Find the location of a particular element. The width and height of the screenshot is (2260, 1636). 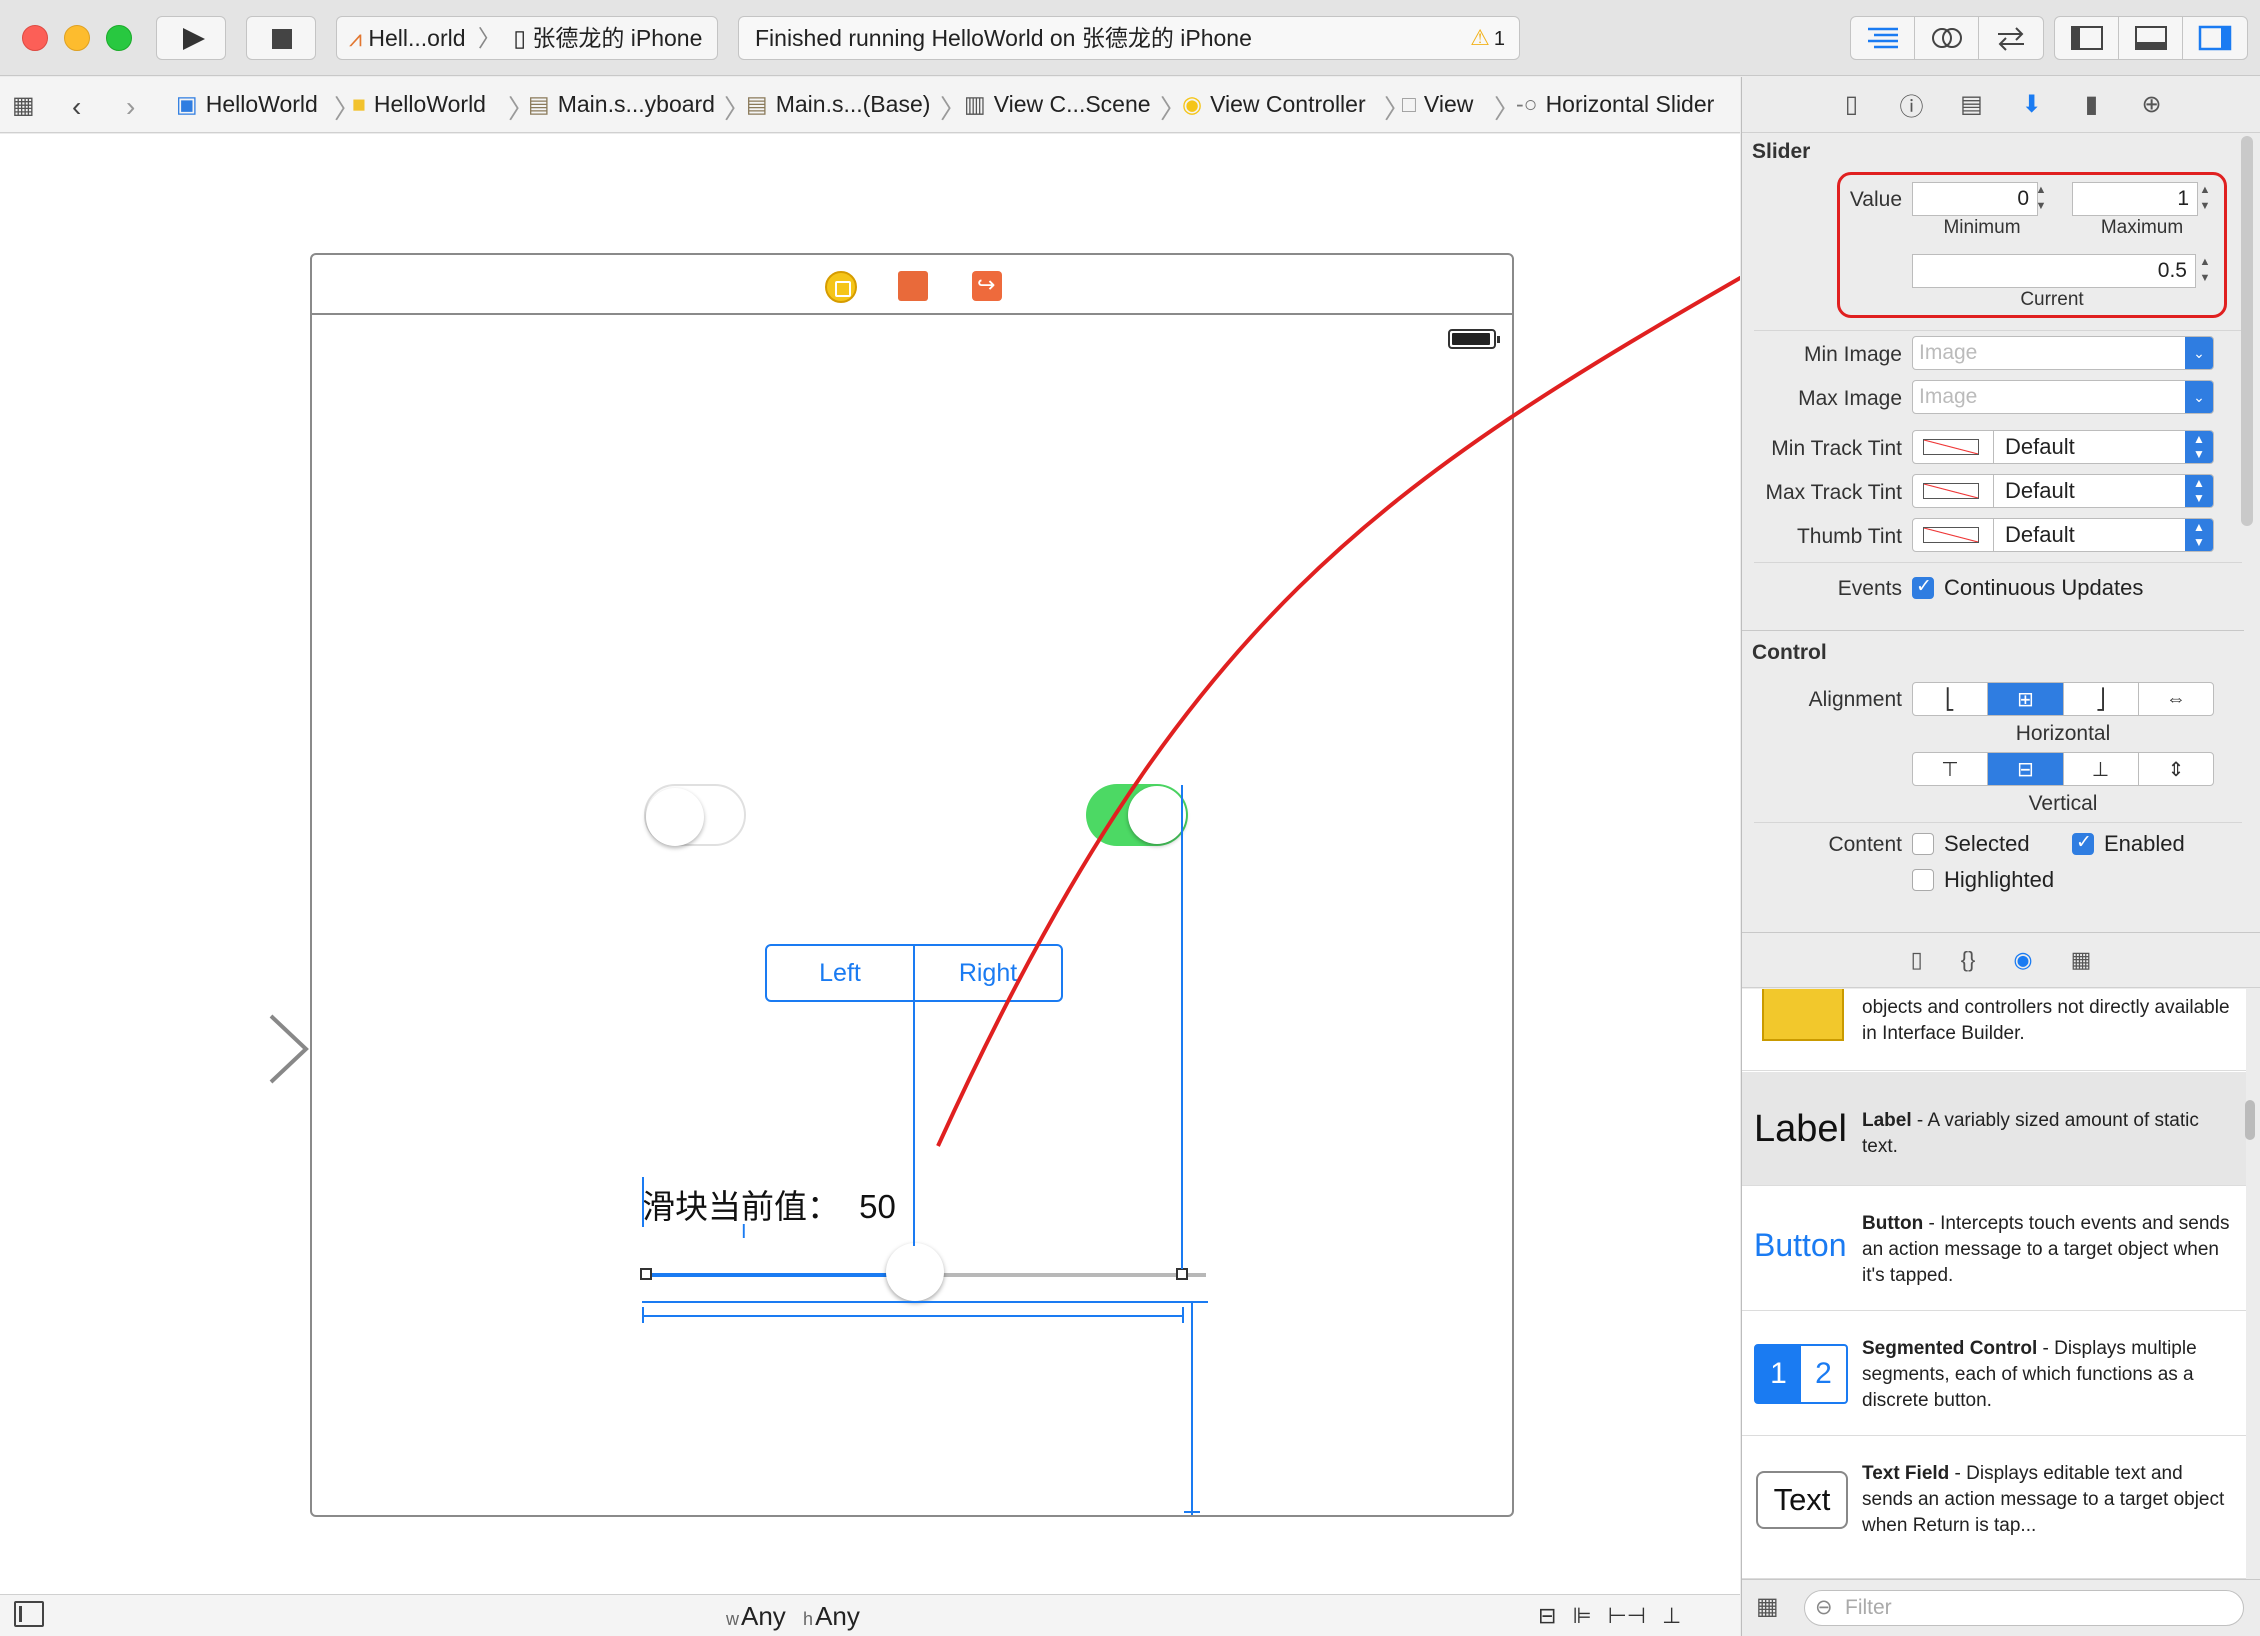

zoom-window-button is located at coordinates (119, 38).